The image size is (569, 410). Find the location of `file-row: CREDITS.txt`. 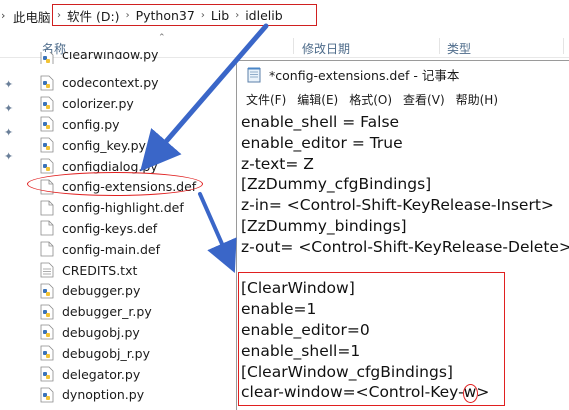

file-row: CREDITS.txt is located at coordinates (88, 270).